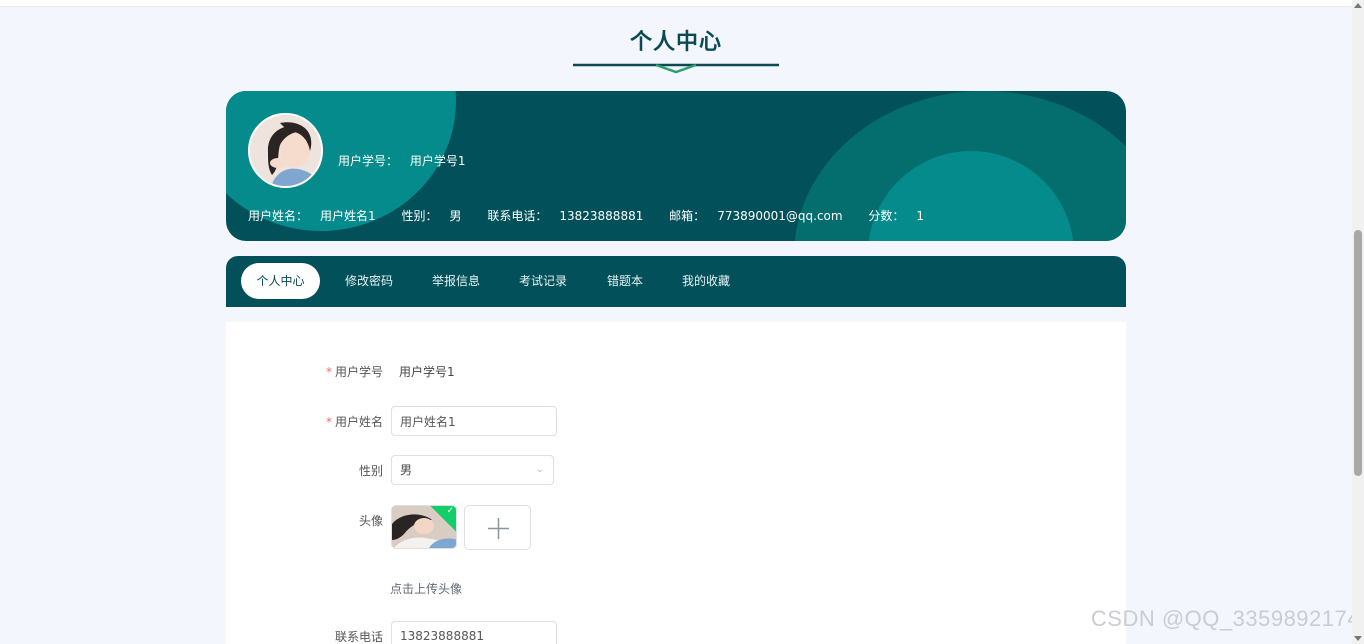 This screenshot has height=644, width=1364. What do you see at coordinates (539, 469) in the screenshot?
I see `chevron-down-icon: ⌄` at bounding box center [539, 469].